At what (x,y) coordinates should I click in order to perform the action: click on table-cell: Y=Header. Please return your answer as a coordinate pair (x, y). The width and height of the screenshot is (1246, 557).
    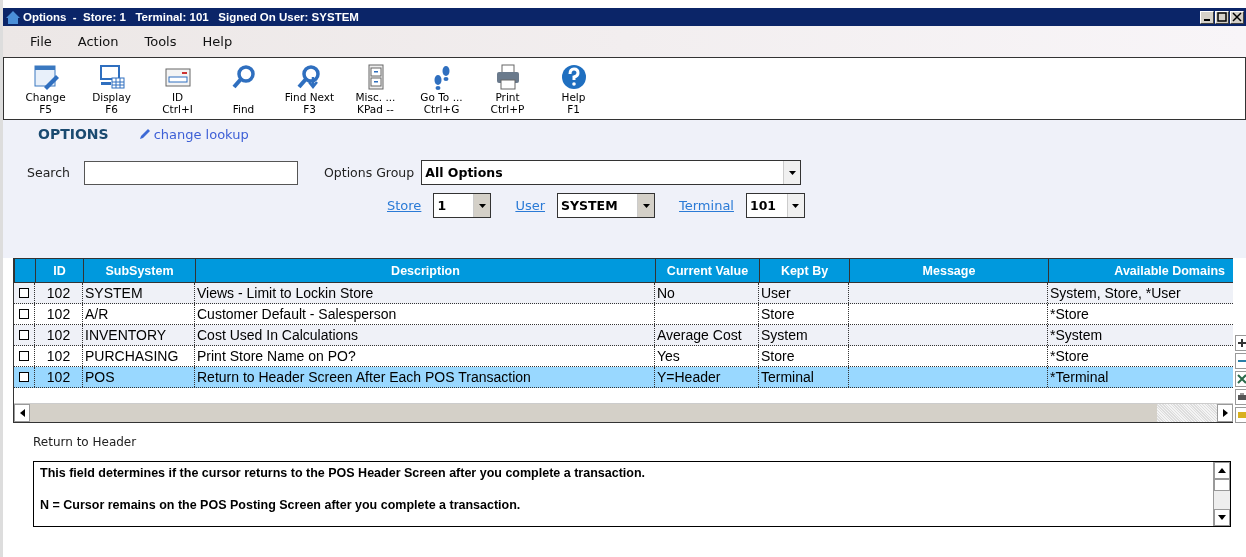
    Looking at the image, I should click on (689, 377).